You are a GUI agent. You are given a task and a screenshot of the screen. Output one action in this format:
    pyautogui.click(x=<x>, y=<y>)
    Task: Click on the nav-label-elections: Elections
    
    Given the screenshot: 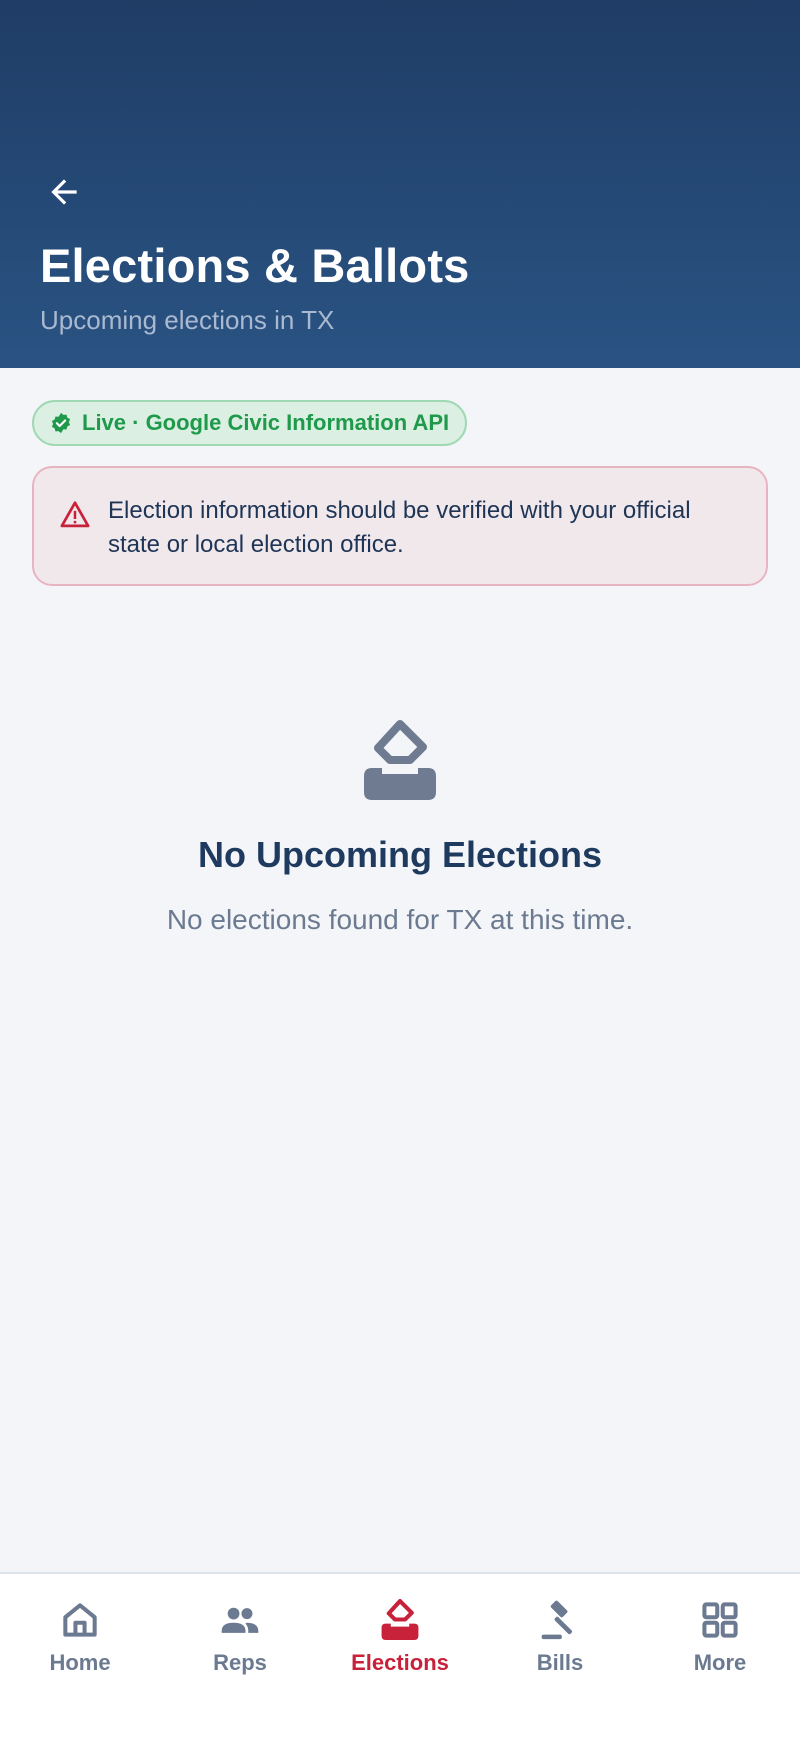 What is the action you would take?
    pyautogui.click(x=400, y=1662)
    